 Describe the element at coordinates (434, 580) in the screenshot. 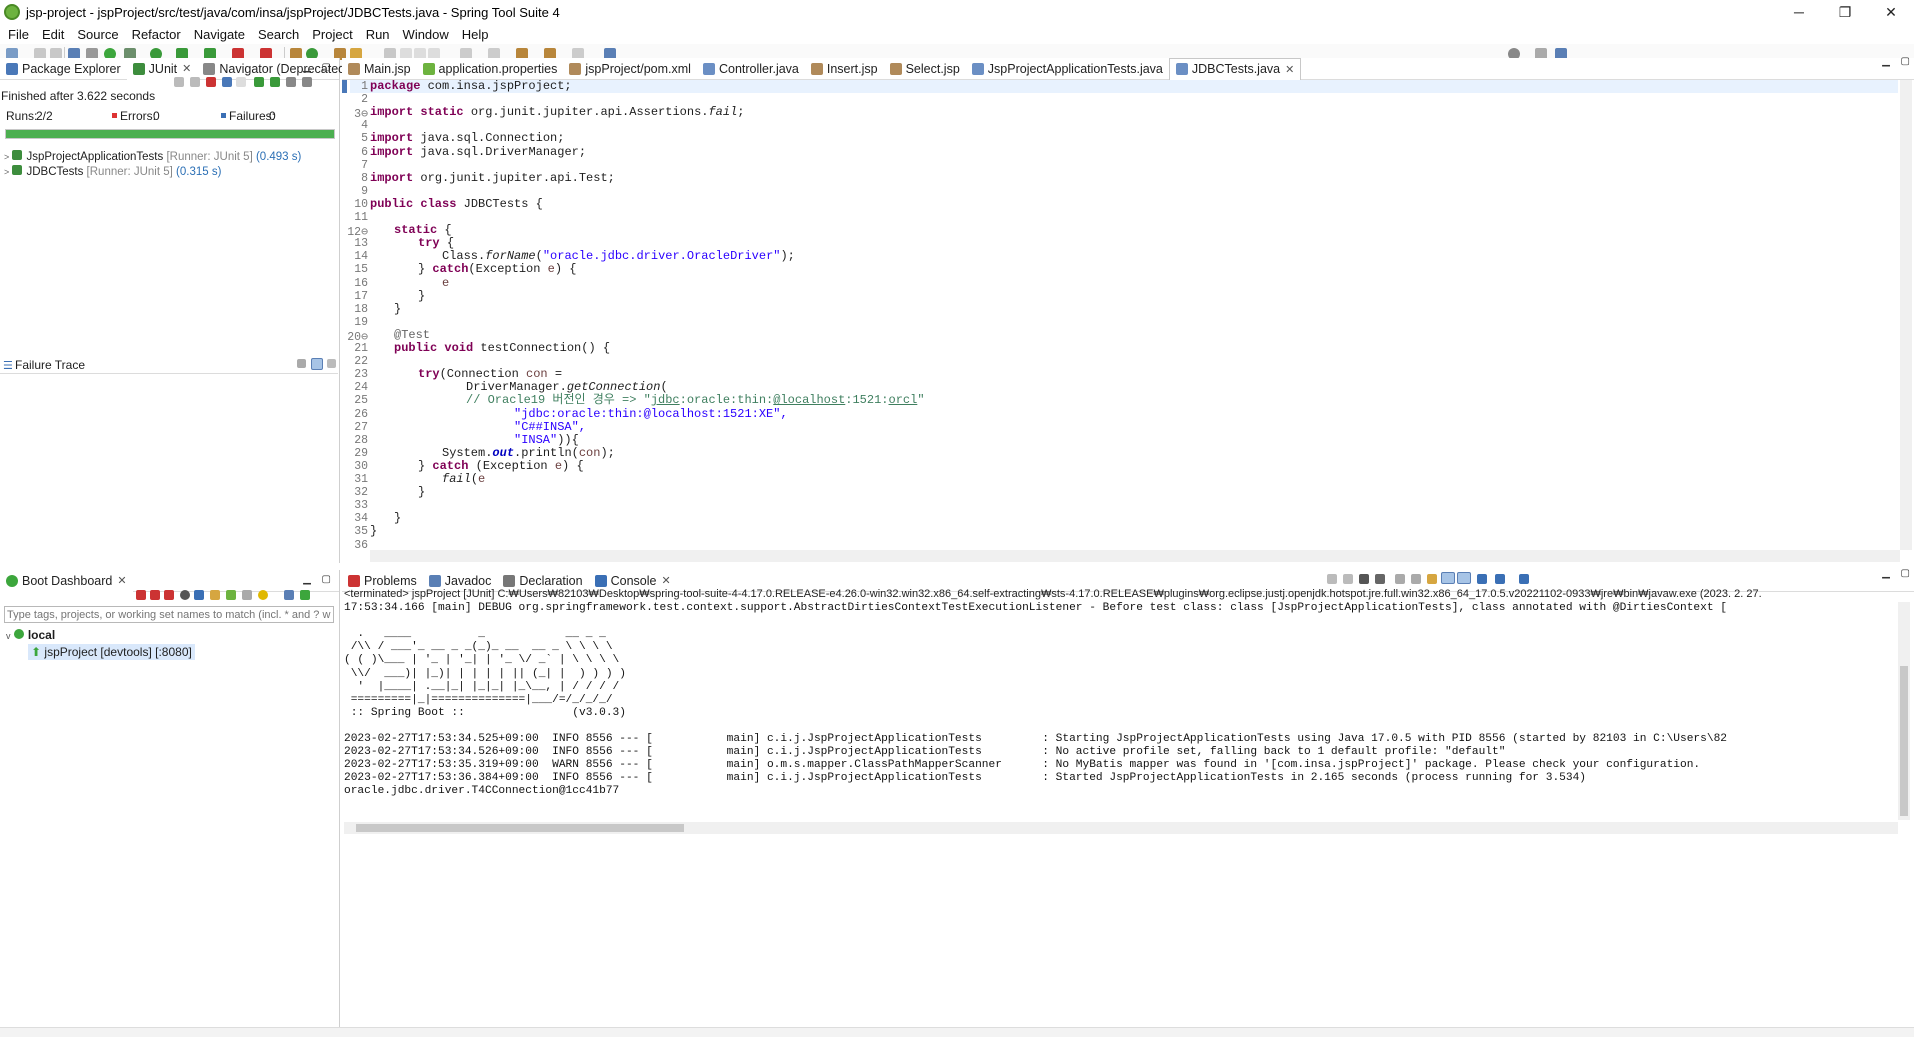

I see `javadoc-icon` at that location.